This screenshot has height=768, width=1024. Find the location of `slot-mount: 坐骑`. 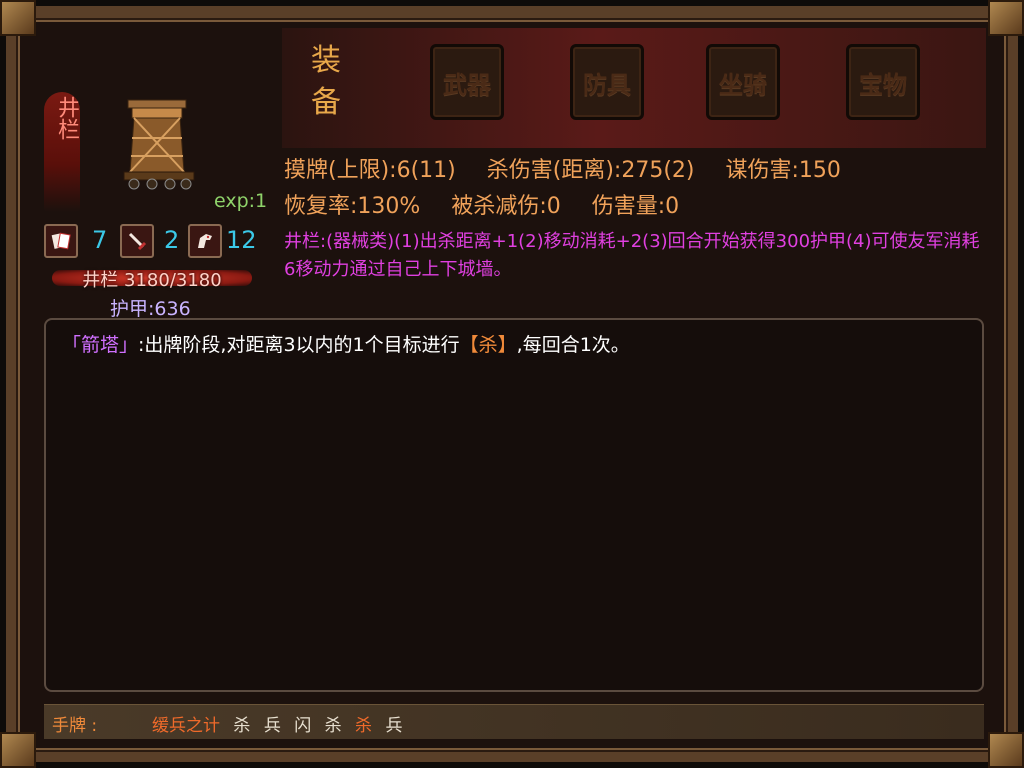

slot-mount: 坐骑 is located at coordinates (743, 82).